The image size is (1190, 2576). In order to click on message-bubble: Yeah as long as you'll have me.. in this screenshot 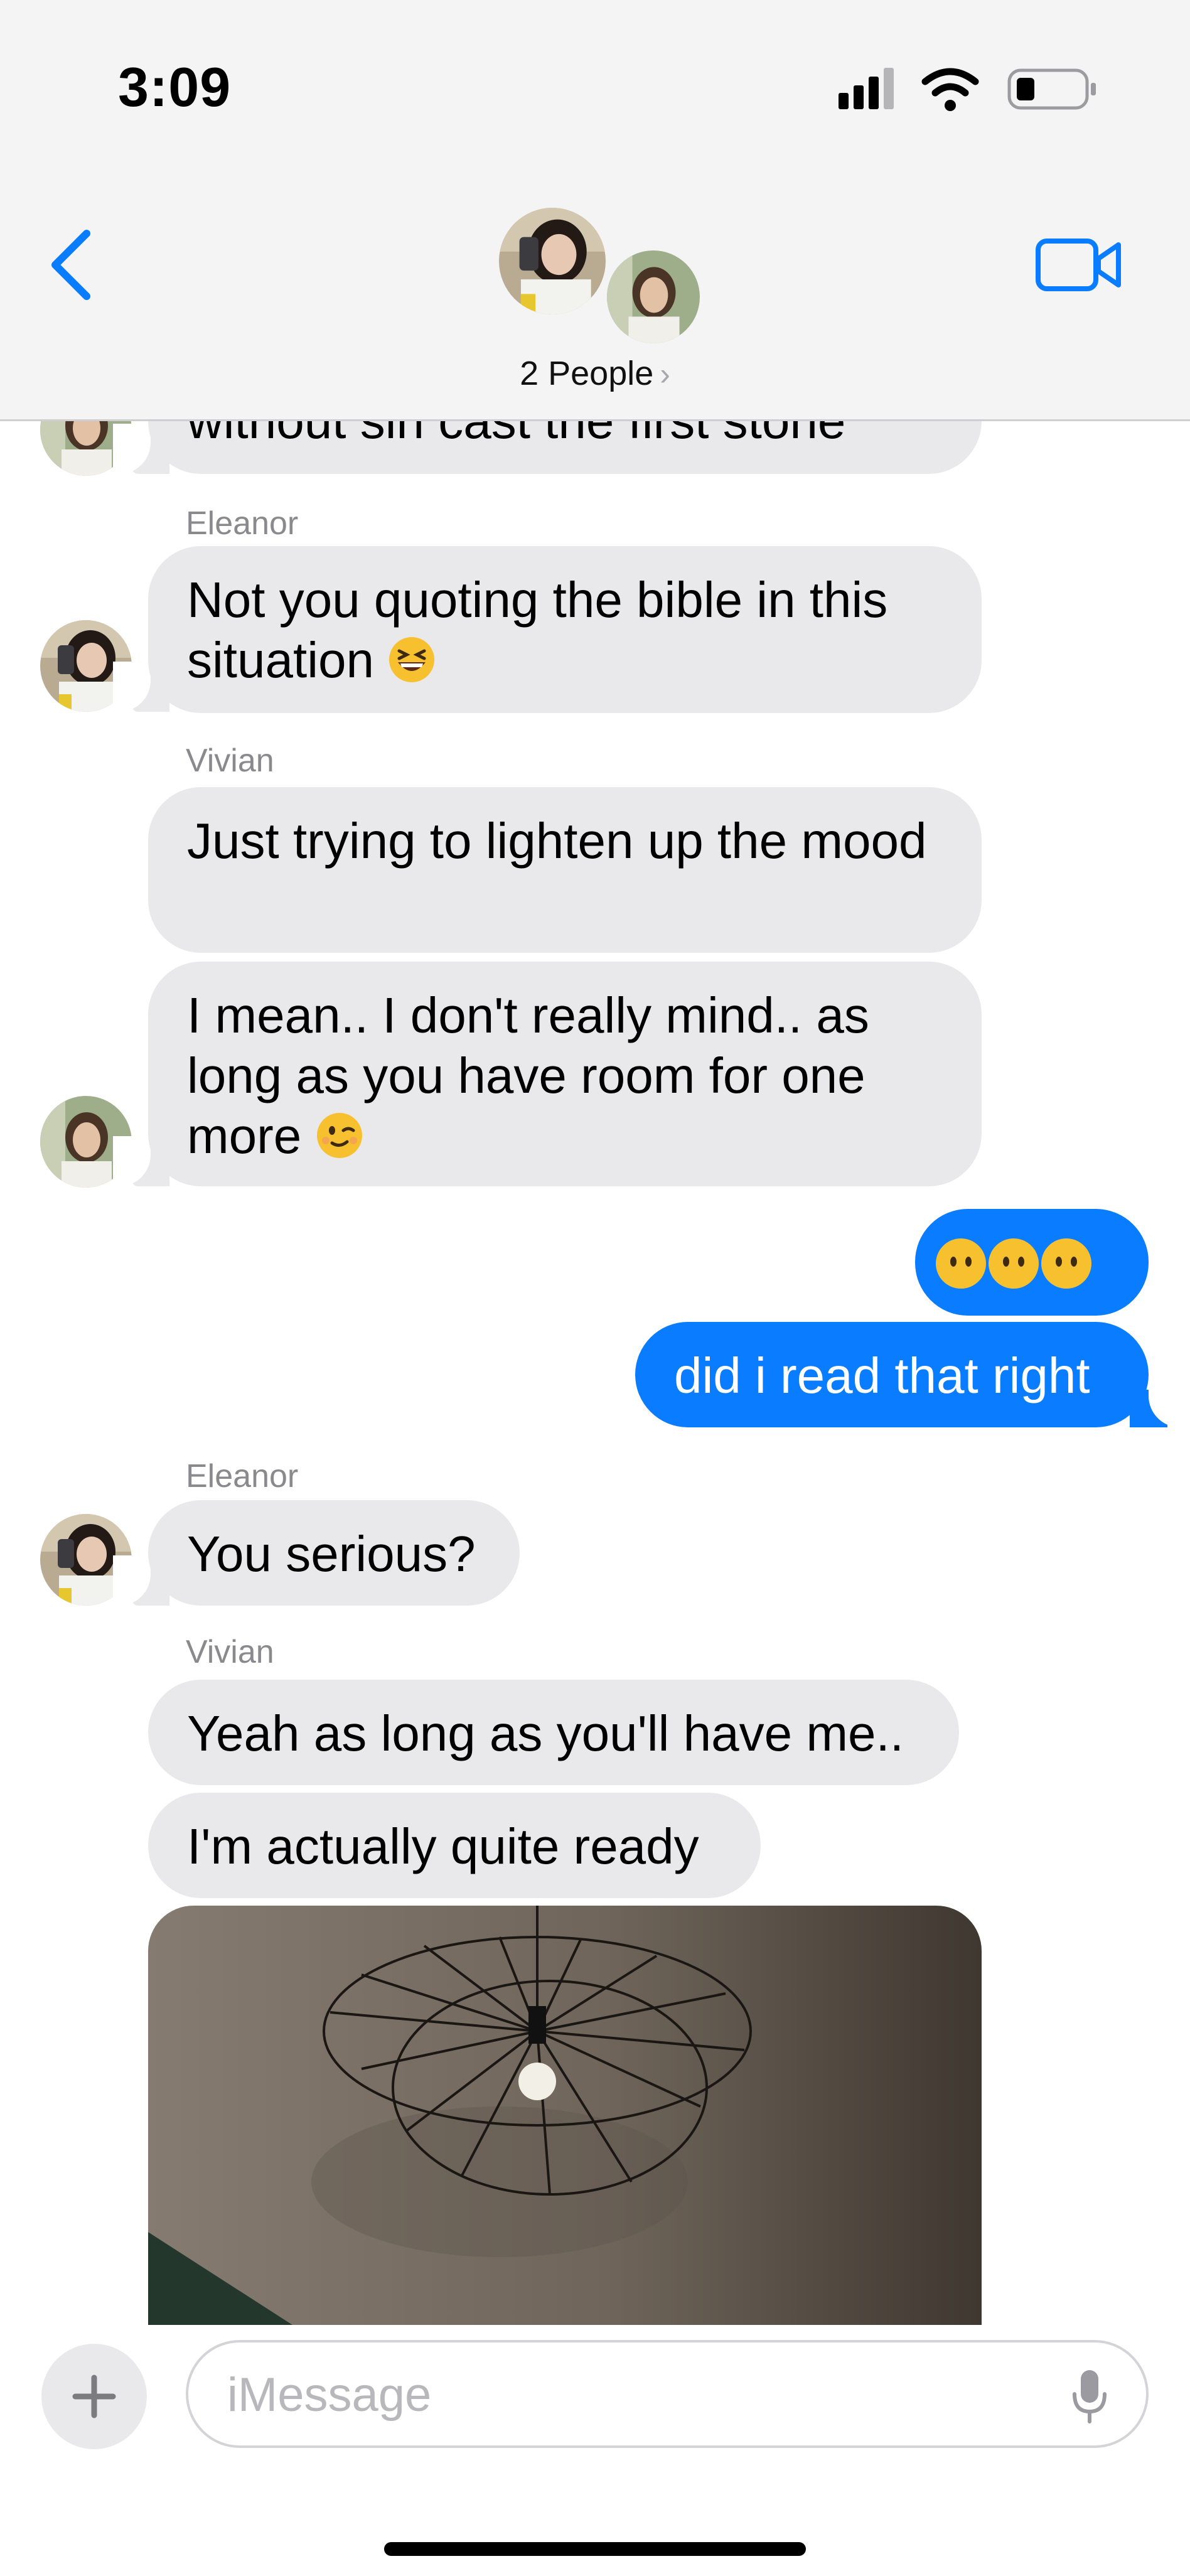, I will do `click(553, 1732)`.